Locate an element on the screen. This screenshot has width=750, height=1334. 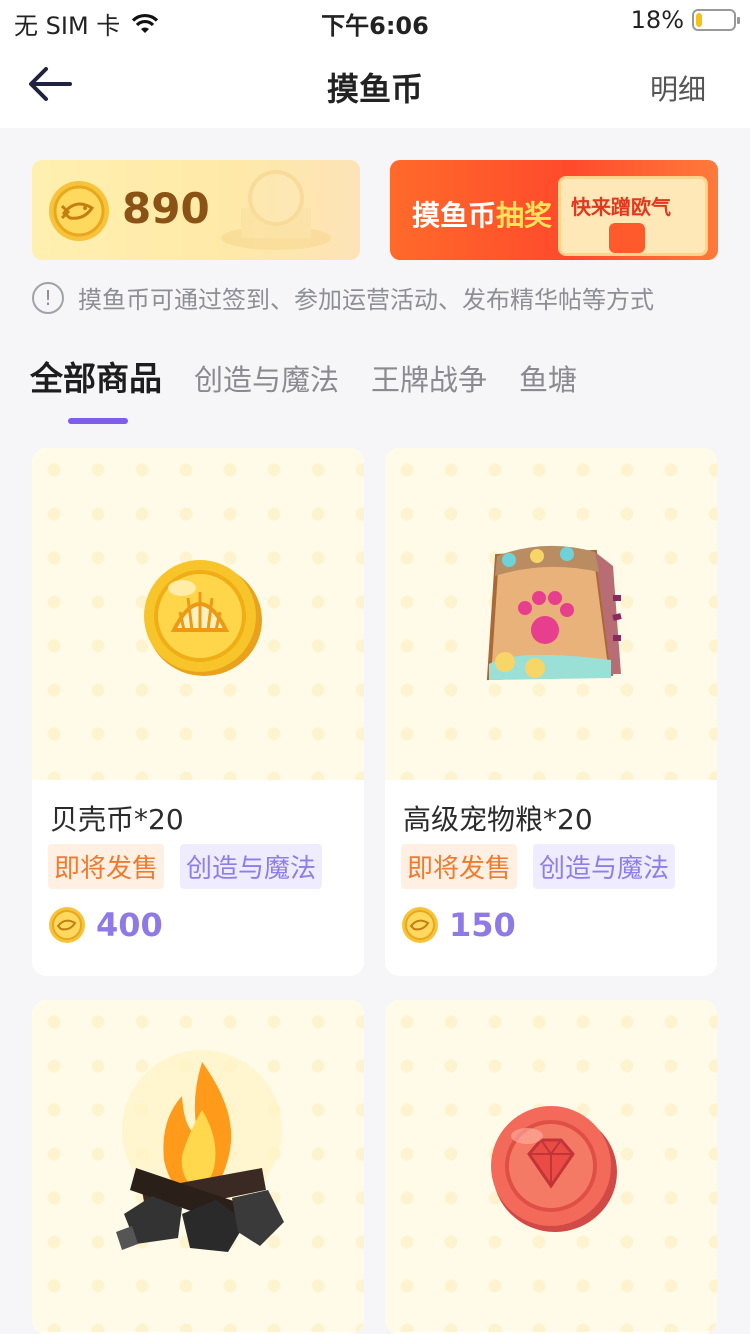
battery-level-fill is located at coordinates (699, 20).